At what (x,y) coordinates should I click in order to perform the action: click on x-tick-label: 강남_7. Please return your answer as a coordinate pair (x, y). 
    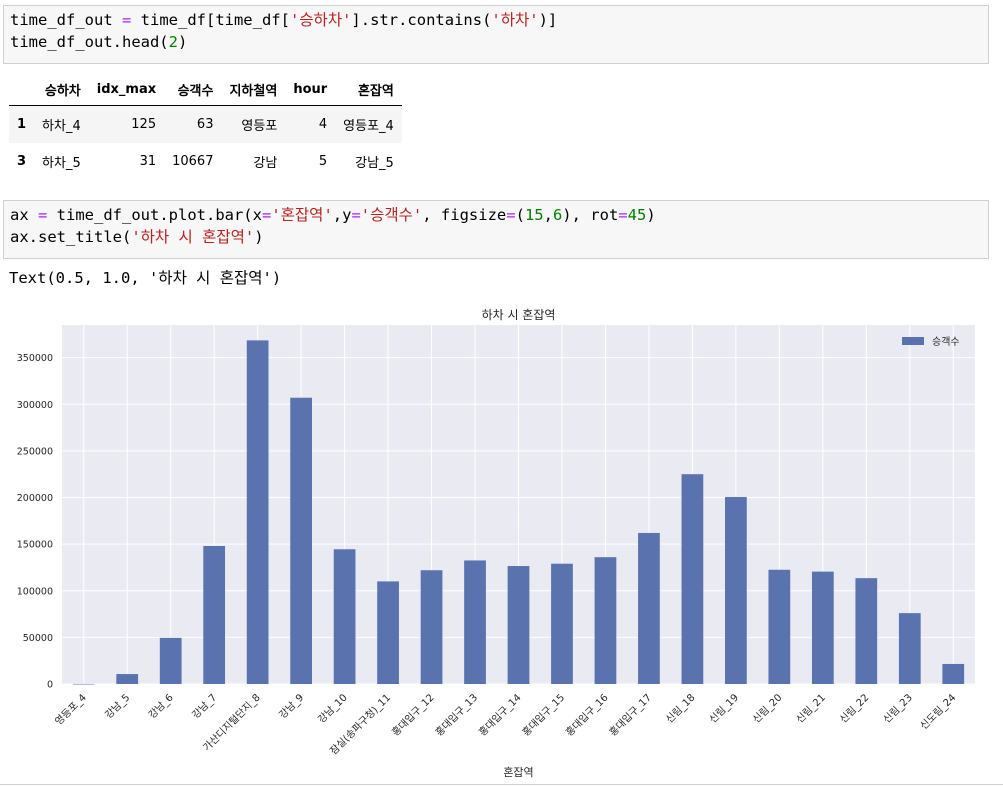
    Looking at the image, I should click on (205, 707).